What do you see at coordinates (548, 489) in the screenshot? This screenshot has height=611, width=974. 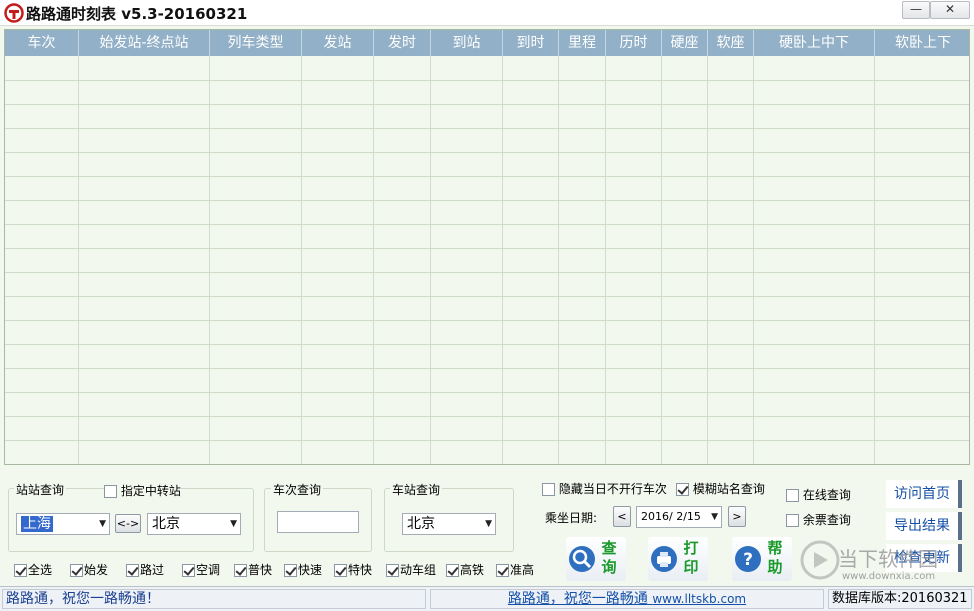 I see `hide-not-running-checkbox` at bounding box center [548, 489].